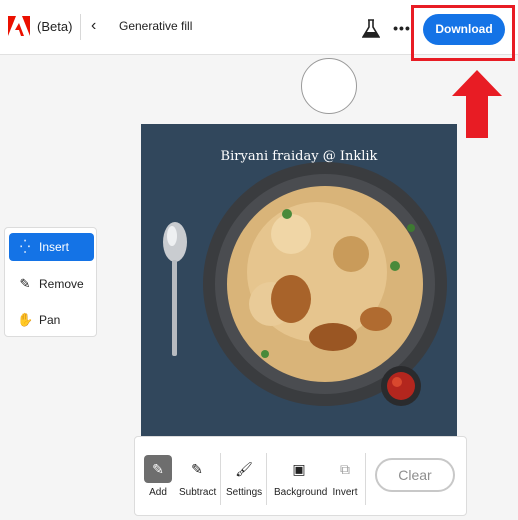 Image resolution: width=518 pixels, height=520 pixels. Describe the element at coordinates (19, 26) in the screenshot. I see `adobe-logo-icon` at that location.